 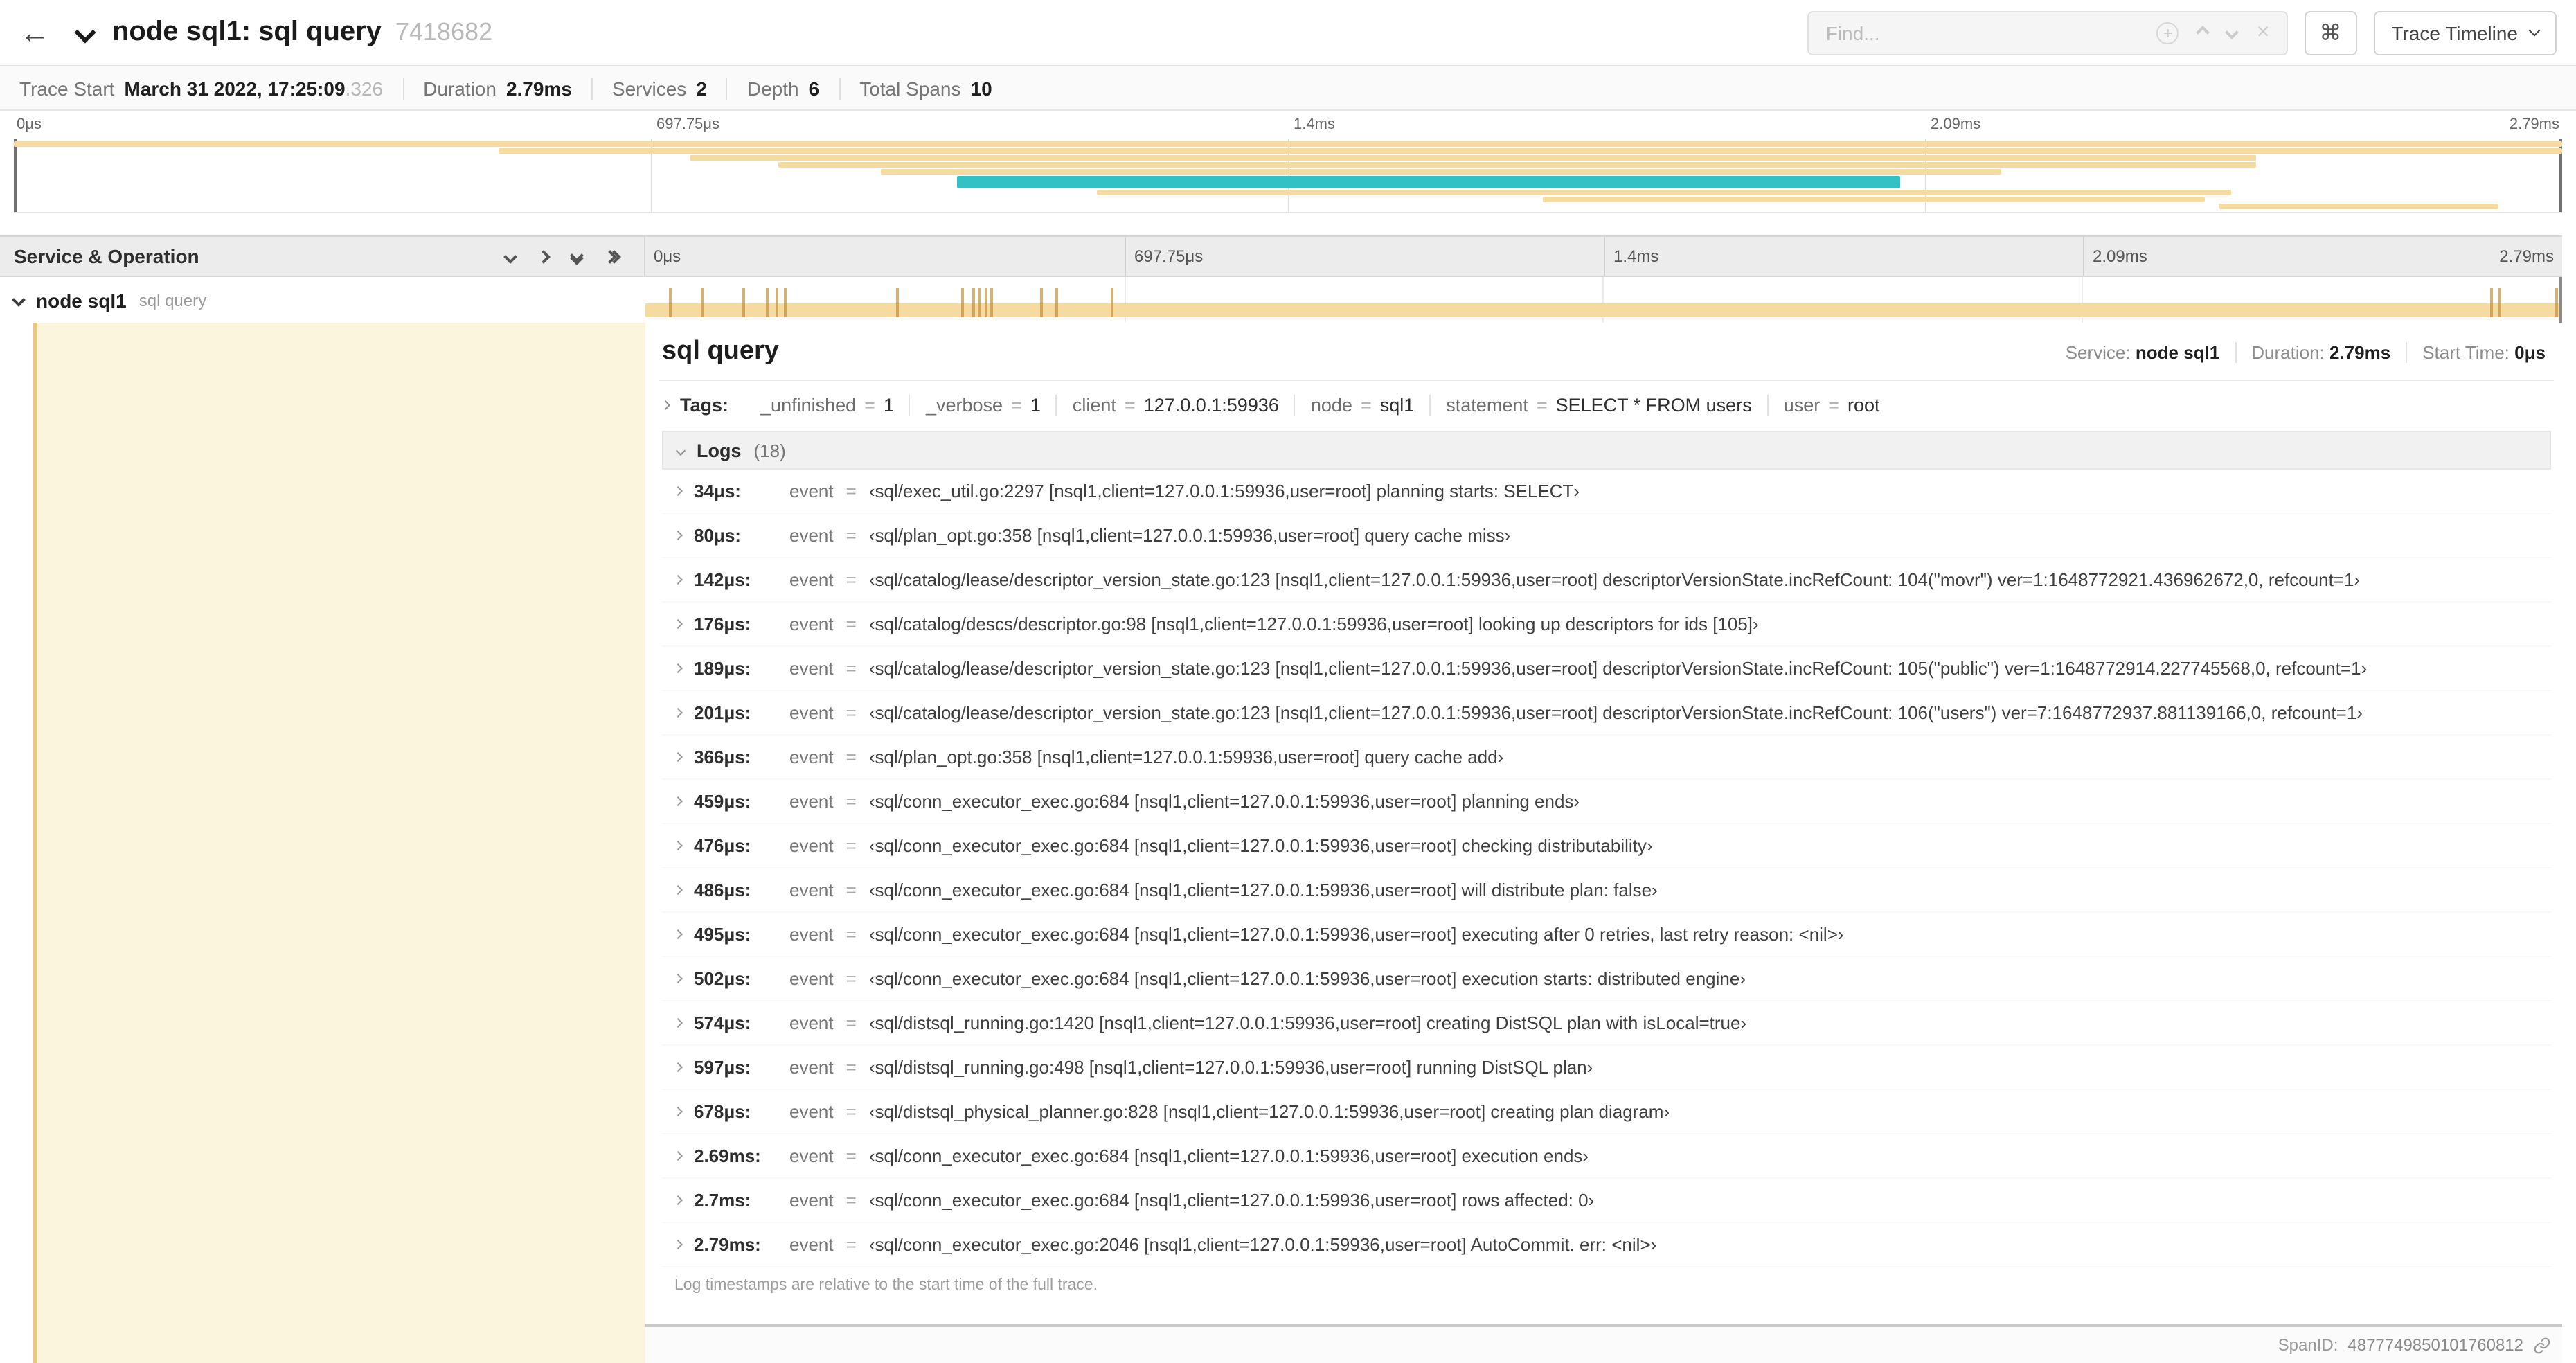 I want to click on deep-link-icon, so click(x=2542, y=1345).